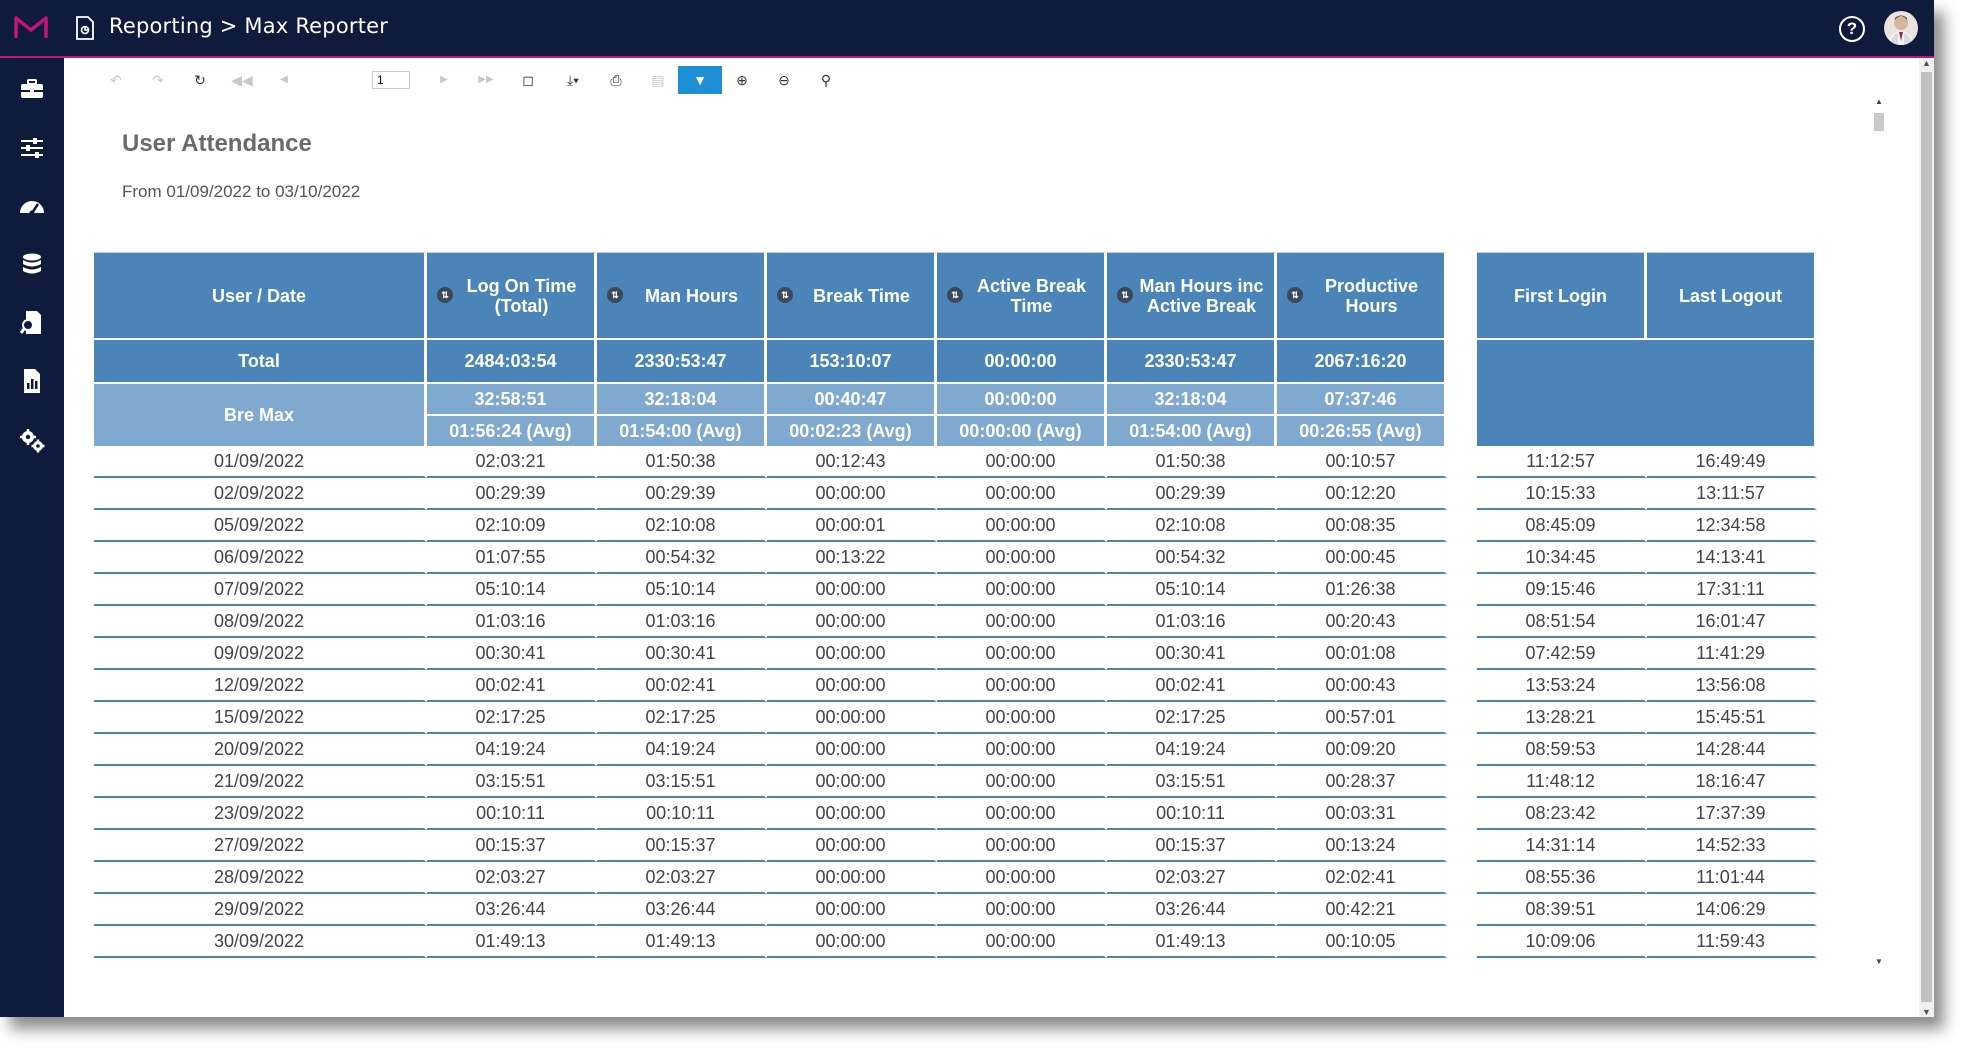  I want to click on row-date: 28/09/2022, so click(260, 878).